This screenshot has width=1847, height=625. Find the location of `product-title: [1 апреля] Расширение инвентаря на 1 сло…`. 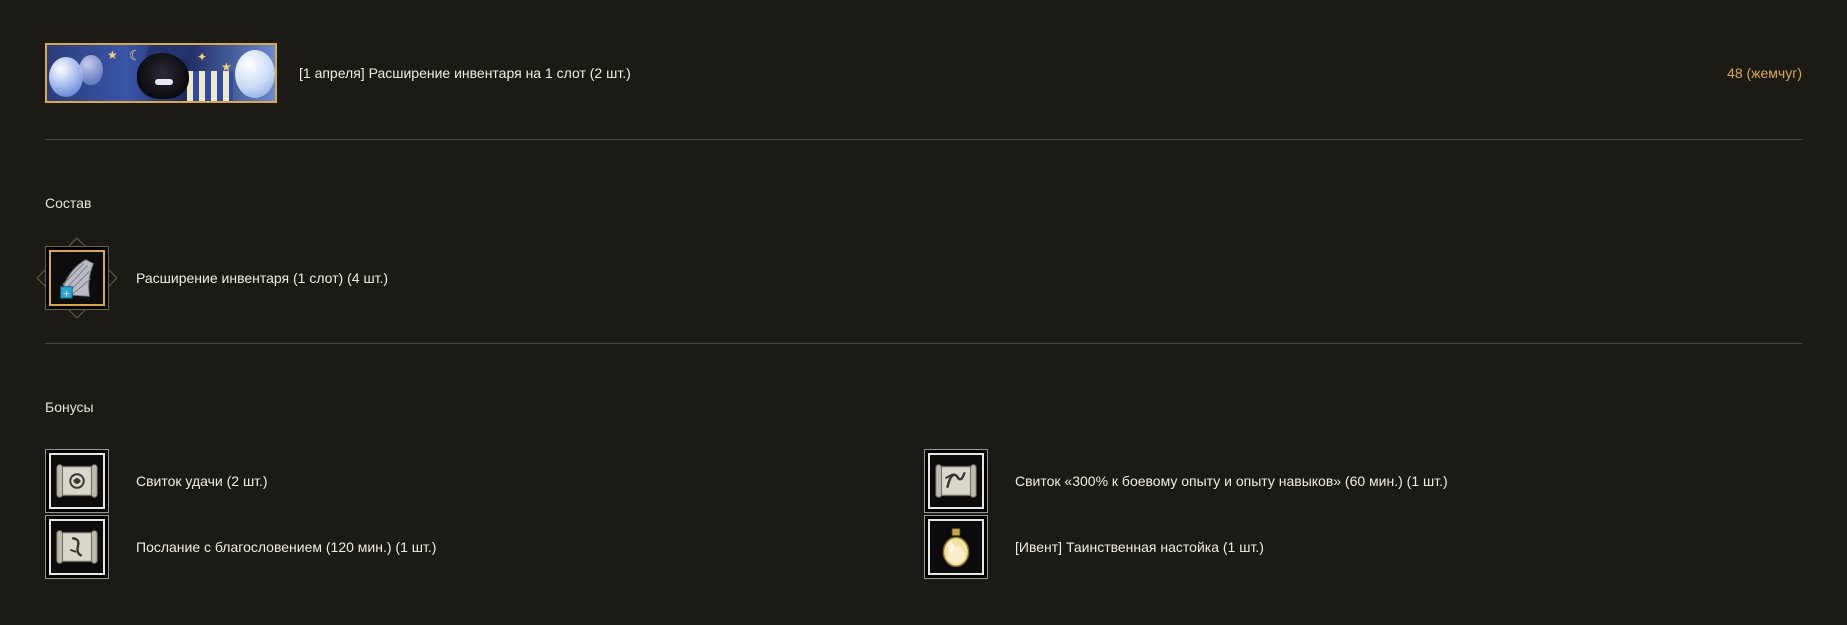

product-title: [1 апреля] Расширение инвентаря на 1 сло… is located at coordinates (465, 73).